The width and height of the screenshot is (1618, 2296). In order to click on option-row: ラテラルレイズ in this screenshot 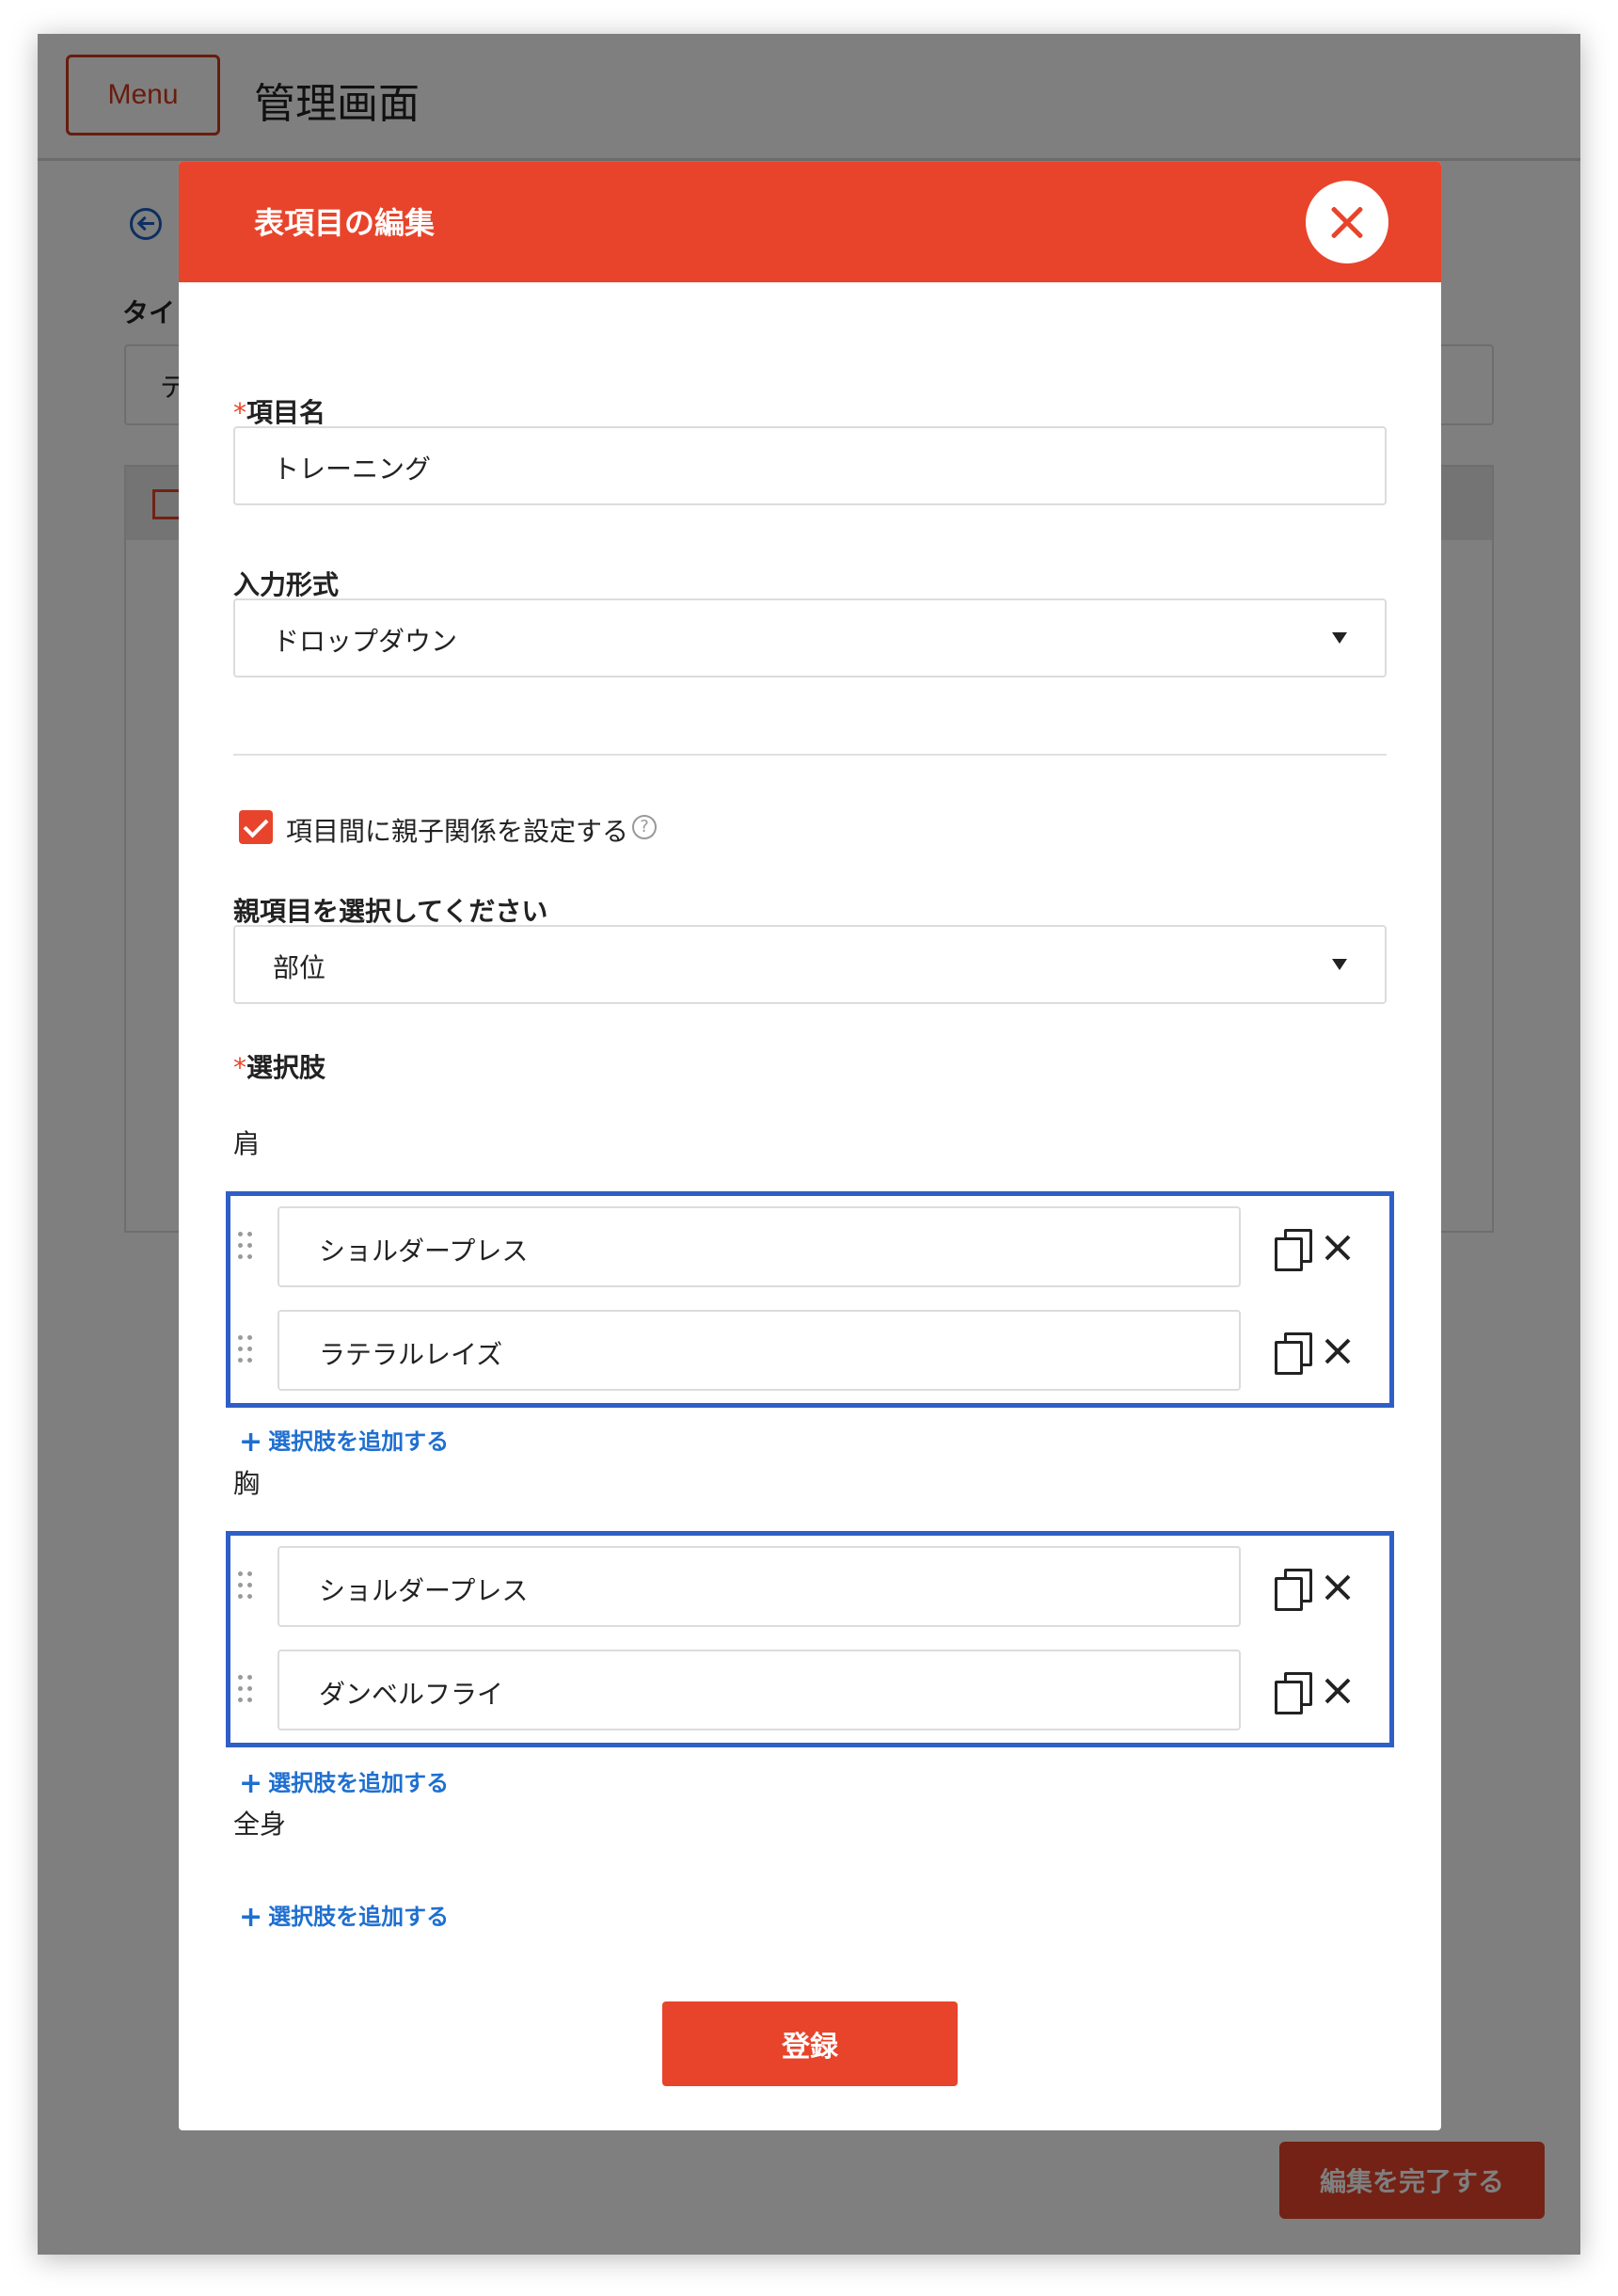, I will do `click(809, 1350)`.